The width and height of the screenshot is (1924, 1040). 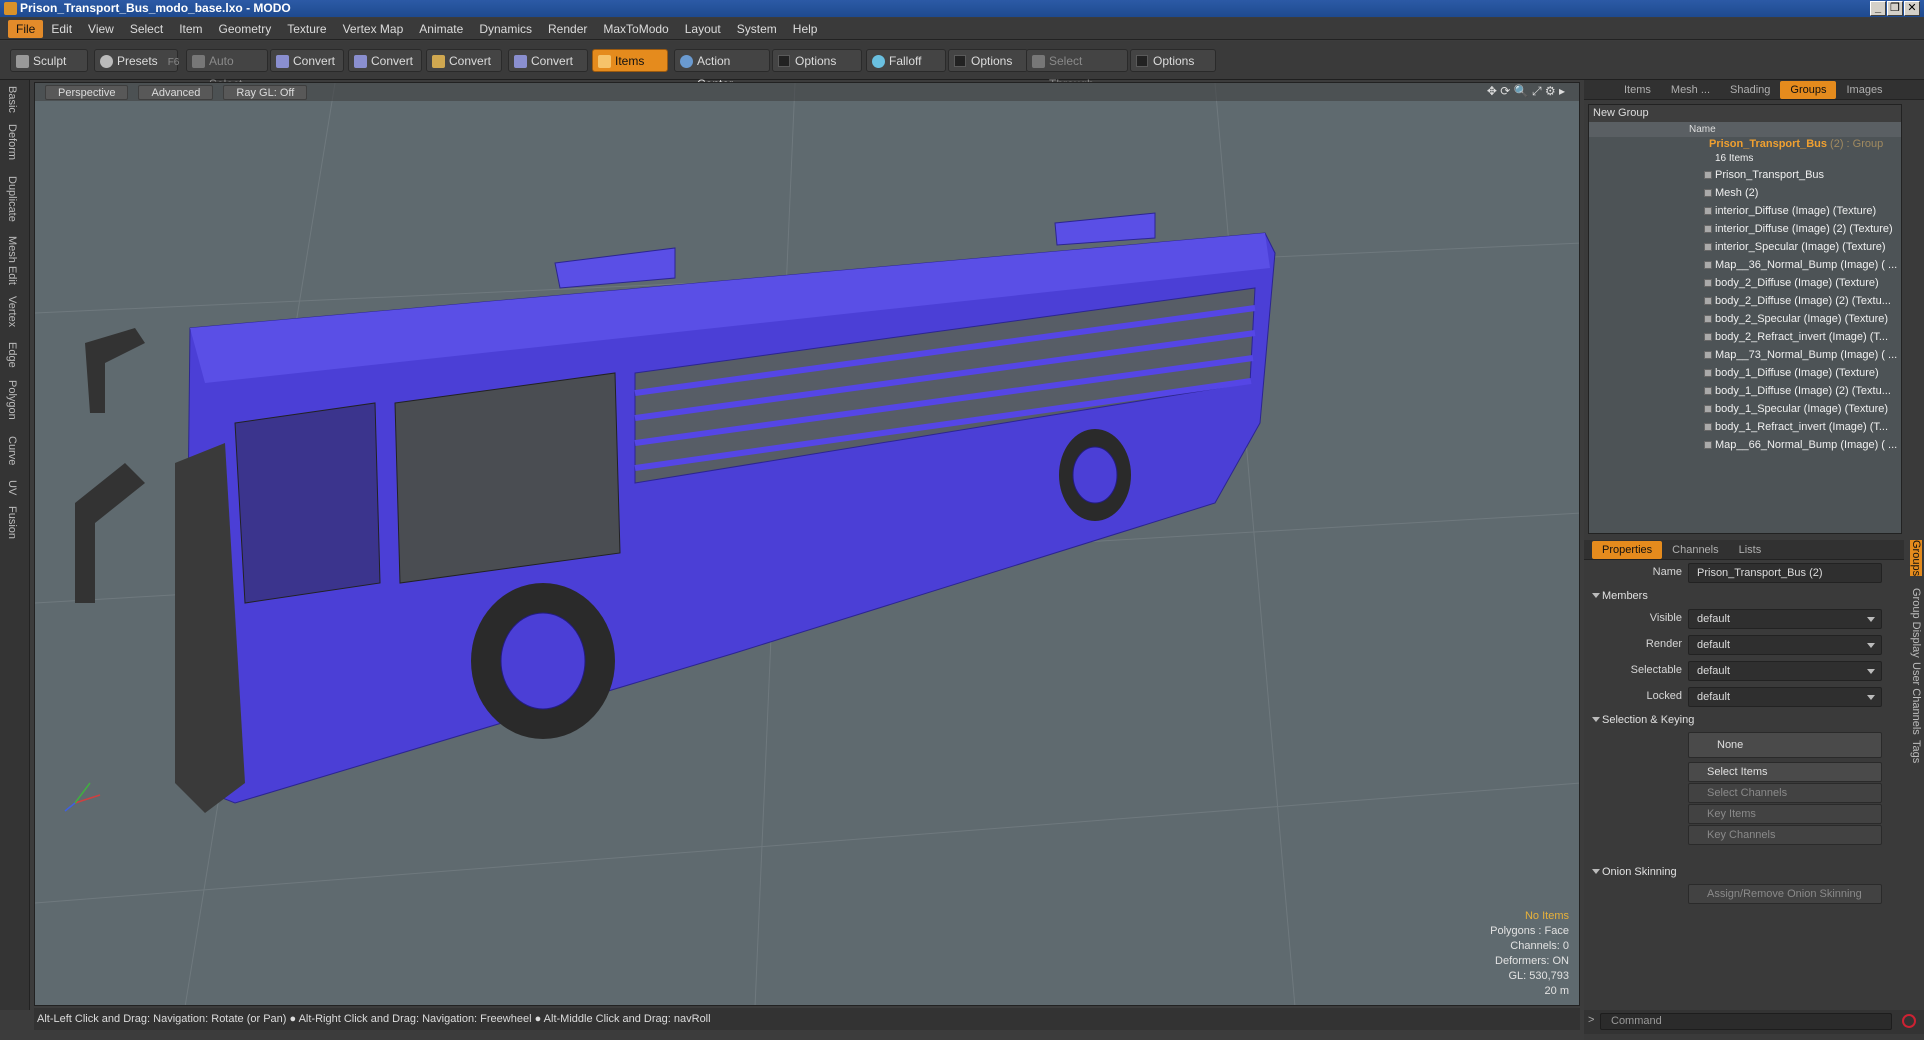 What do you see at coordinates (1745, 283) in the screenshot?
I see `tree-item: body_2_Diffuse (Image) (Texture)` at bounding box center [1745, 283].